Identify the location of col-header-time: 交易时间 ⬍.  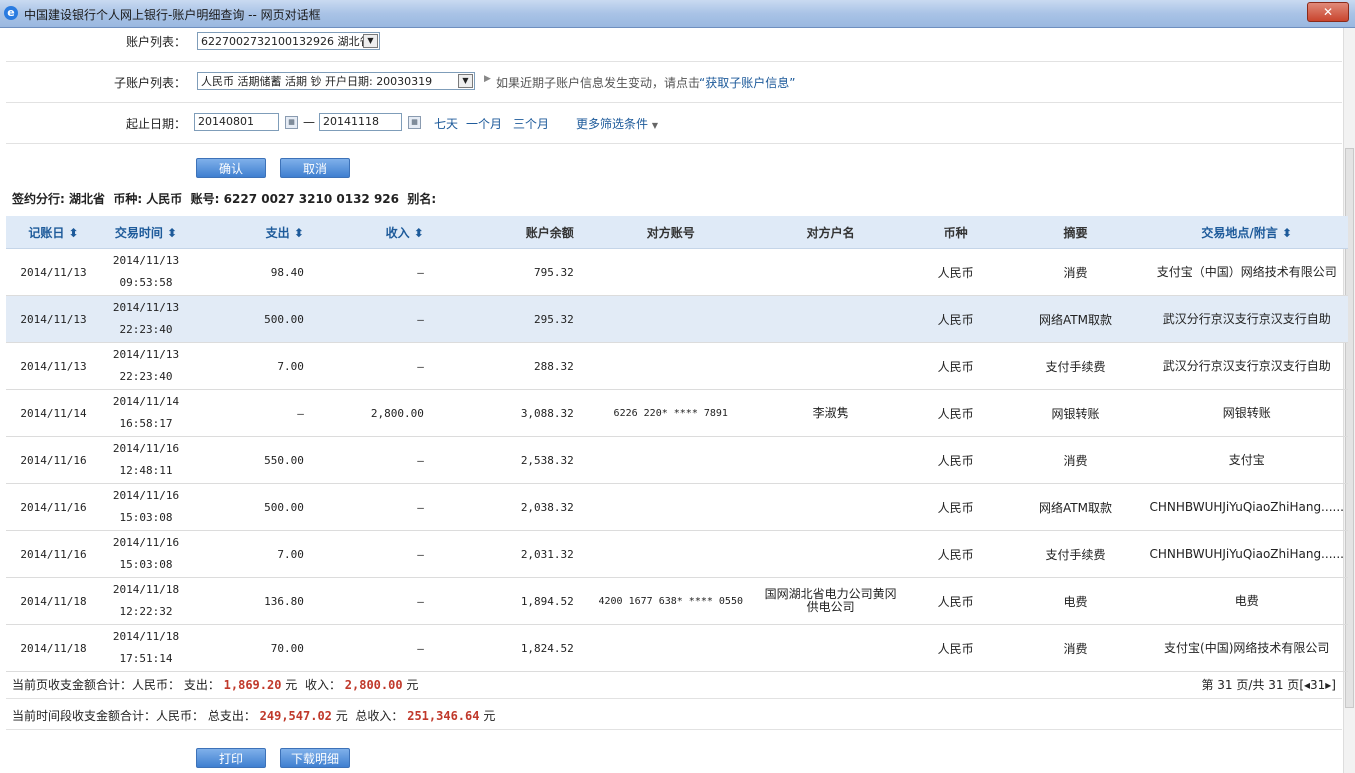
(145, 232).